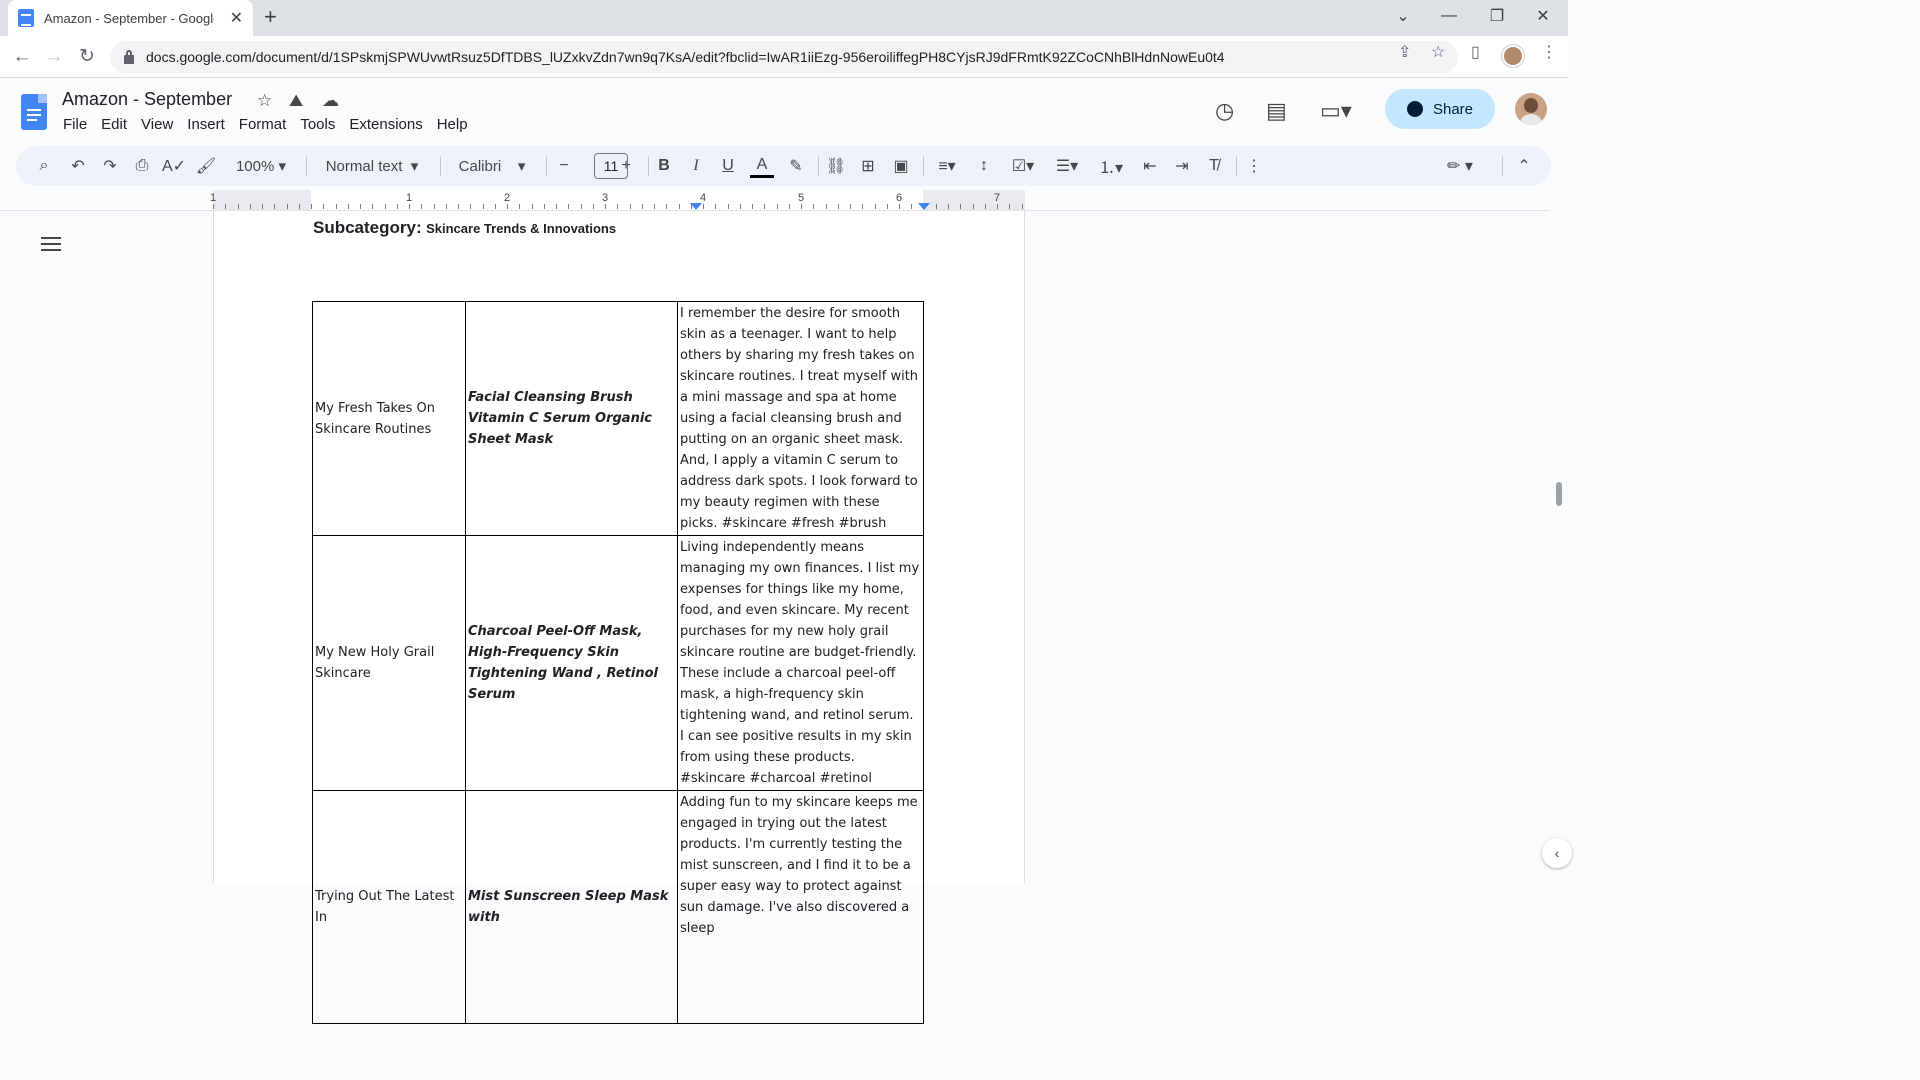 This screenshot has height=1080, width=1920. What do you see at coordinates (762, 166) in the screenshot?
I see `text-color-icon: A` at bounding box center [762, 166].